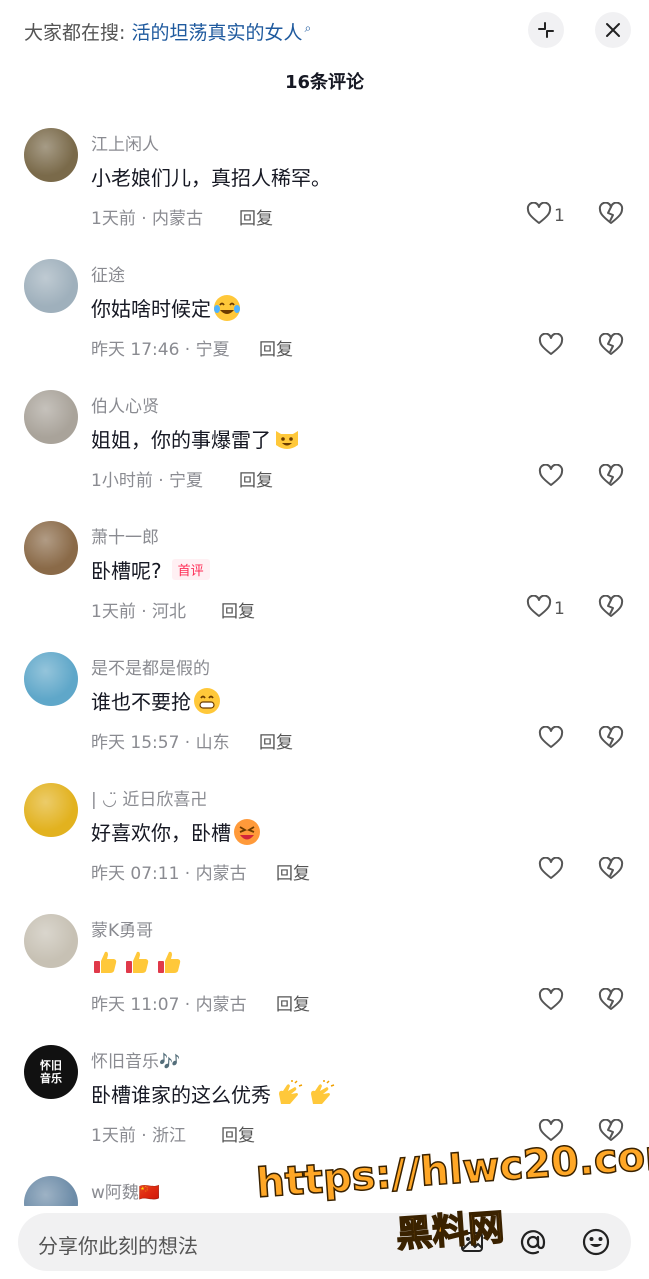 This screenshot has height=1279, width=649. I want to click on comment-time-location: 昨天 07:11 · 内蒙古, so click(169, 874).